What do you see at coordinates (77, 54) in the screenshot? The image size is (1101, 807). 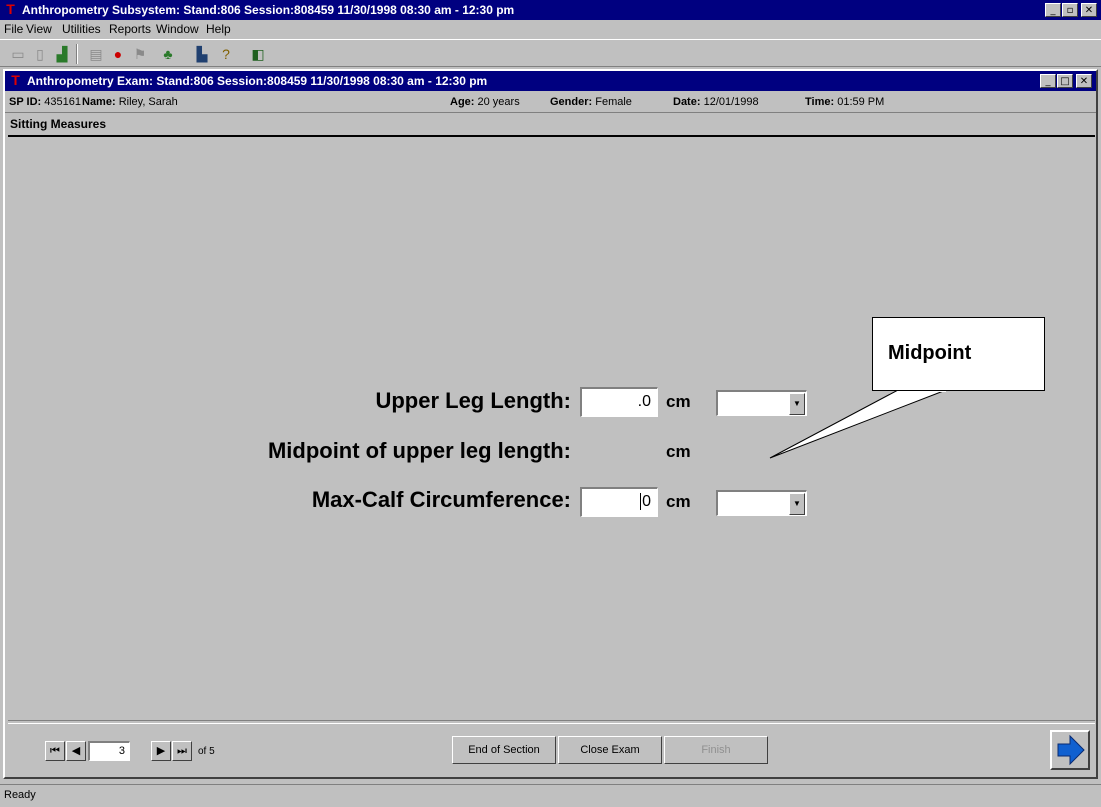 I see `toolbar-separator` at bounding box center [77, 54].